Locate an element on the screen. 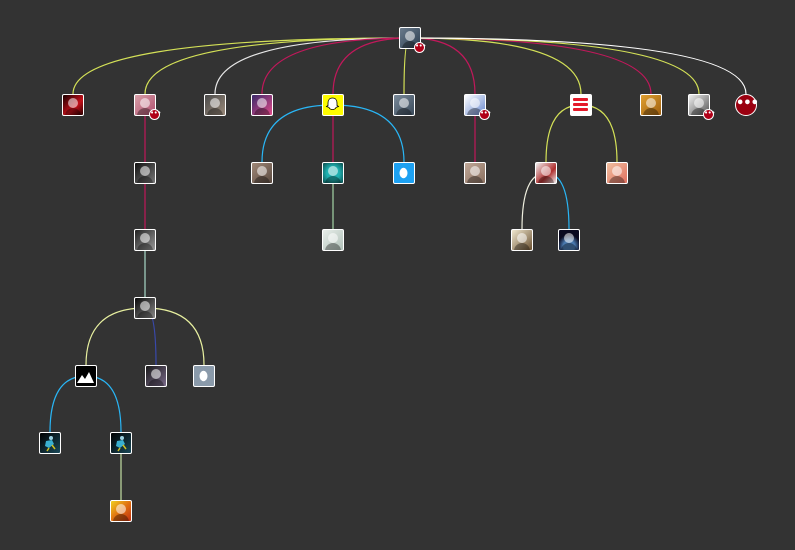 The image size is (795, 550). edge-n-root-n-more is located at coordinates (578, 66).